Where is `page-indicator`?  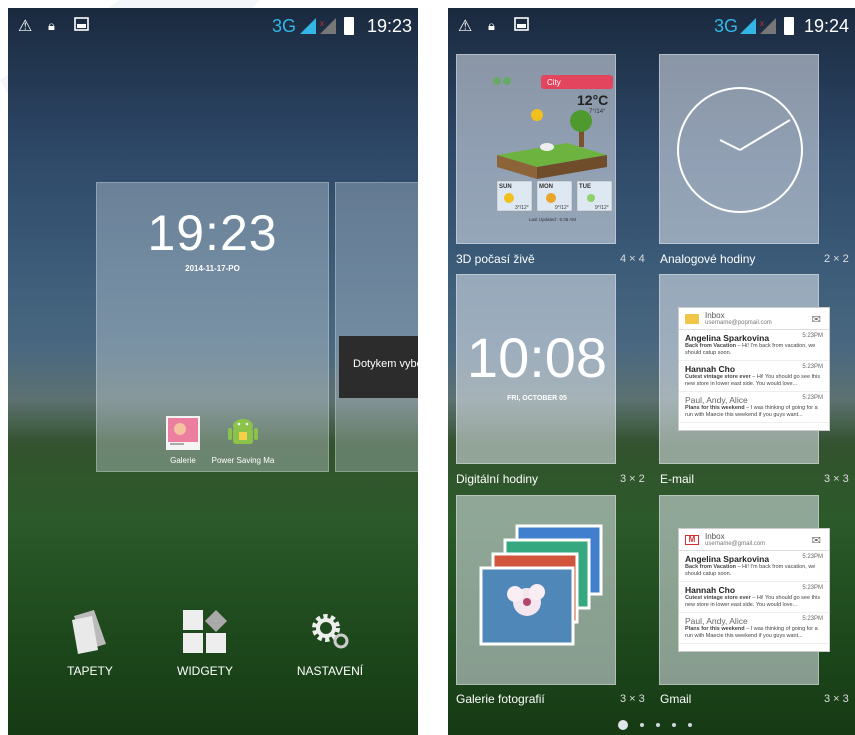
page-indicator is located at coordinates (655, 725).